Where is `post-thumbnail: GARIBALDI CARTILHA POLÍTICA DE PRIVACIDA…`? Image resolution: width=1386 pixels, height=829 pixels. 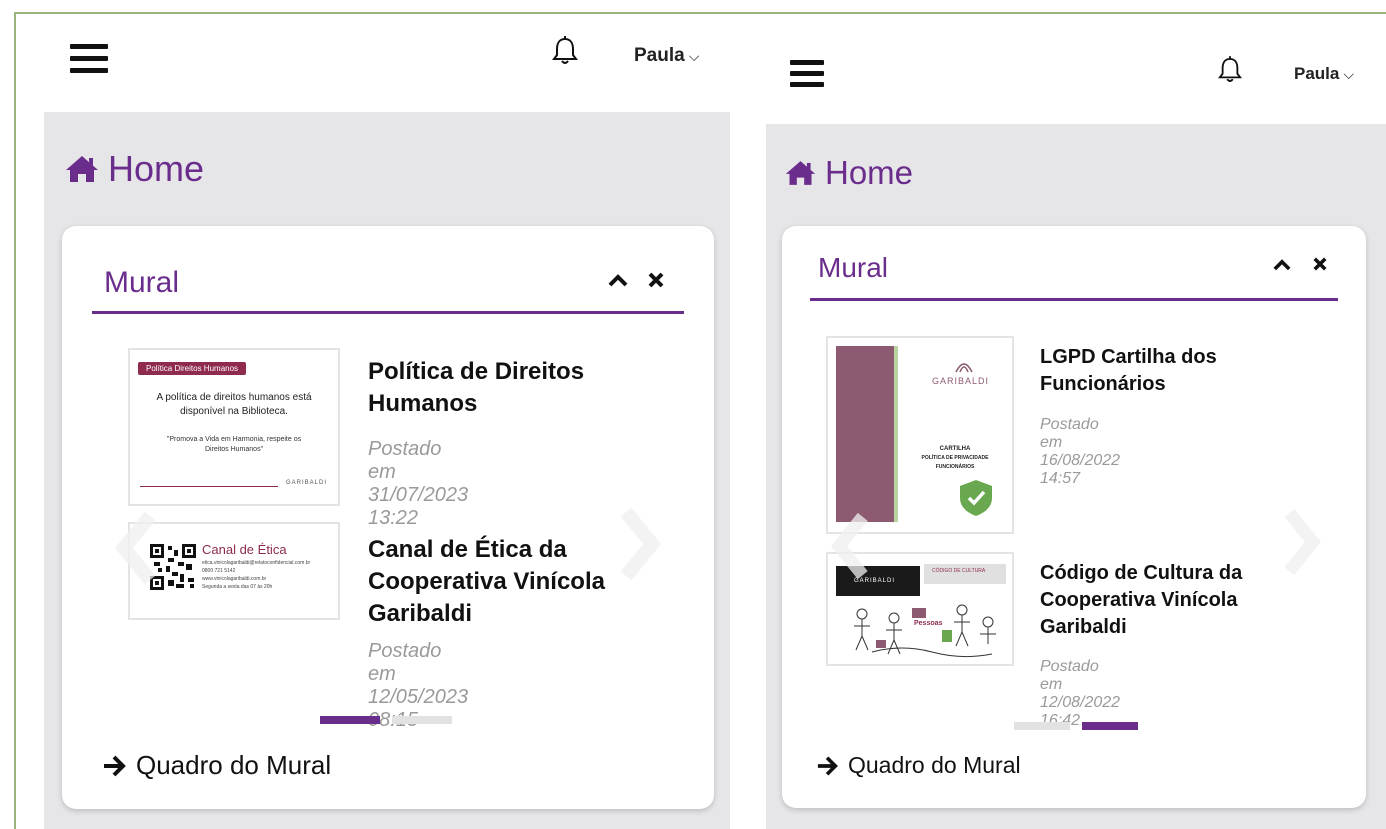 post-thumbnail: GARIBALDI CARTILHA POLÍTICA DE PRIVACIDA… is located at coordinates (920, 435).